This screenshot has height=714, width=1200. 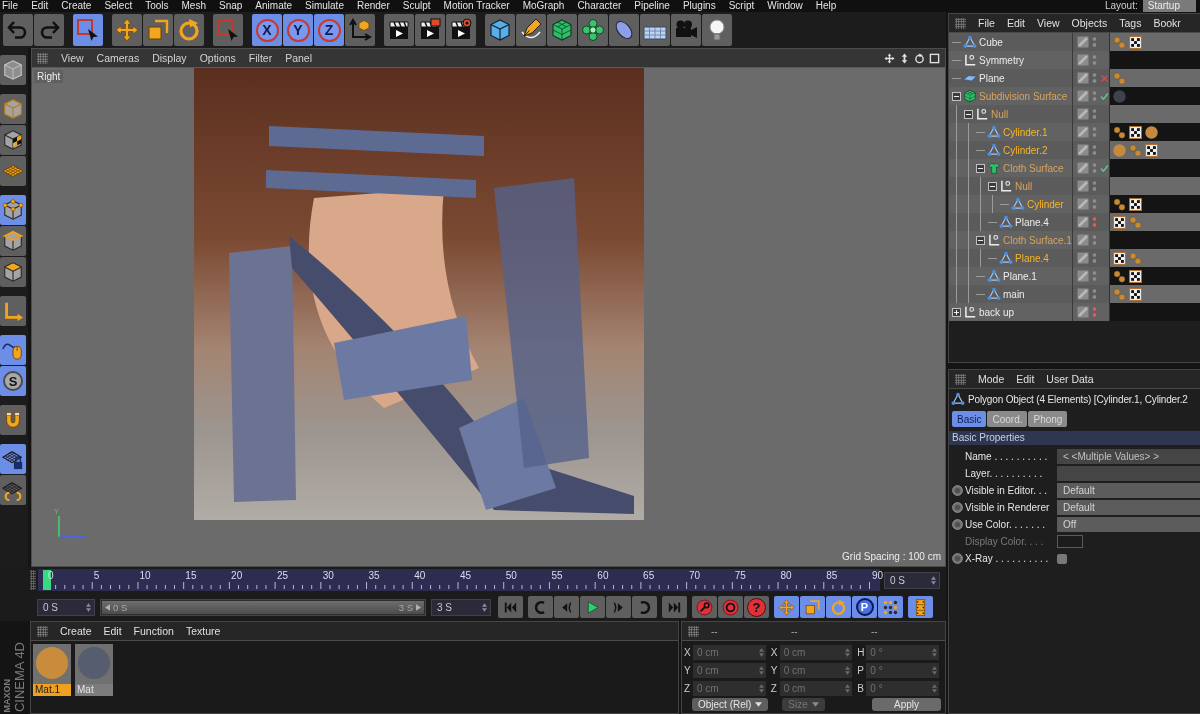 What do you see at coordinates (1070, 379) in the screenshot?
I see `menu-item: User Data` at bounding box center [1070, 379].